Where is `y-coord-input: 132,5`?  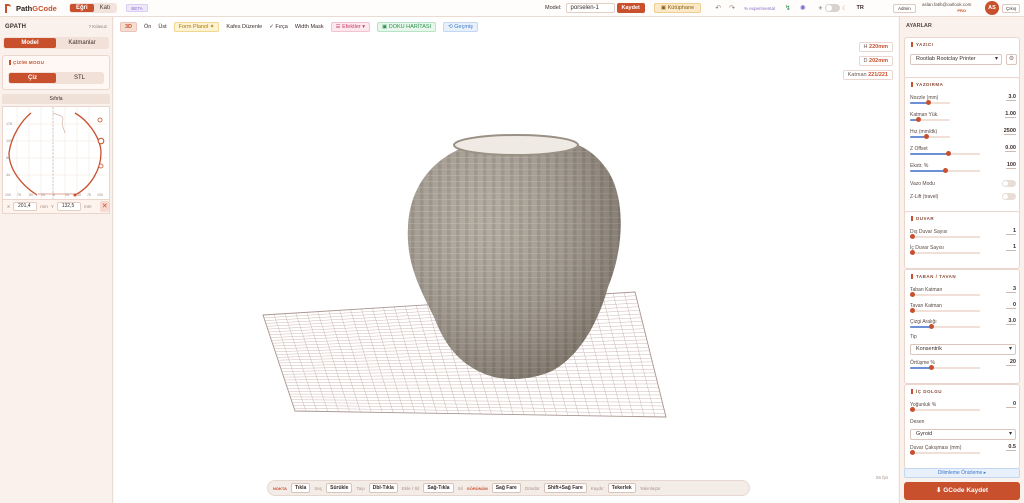
y-coord-input: 132,5 is located at coordinates (68, 206).